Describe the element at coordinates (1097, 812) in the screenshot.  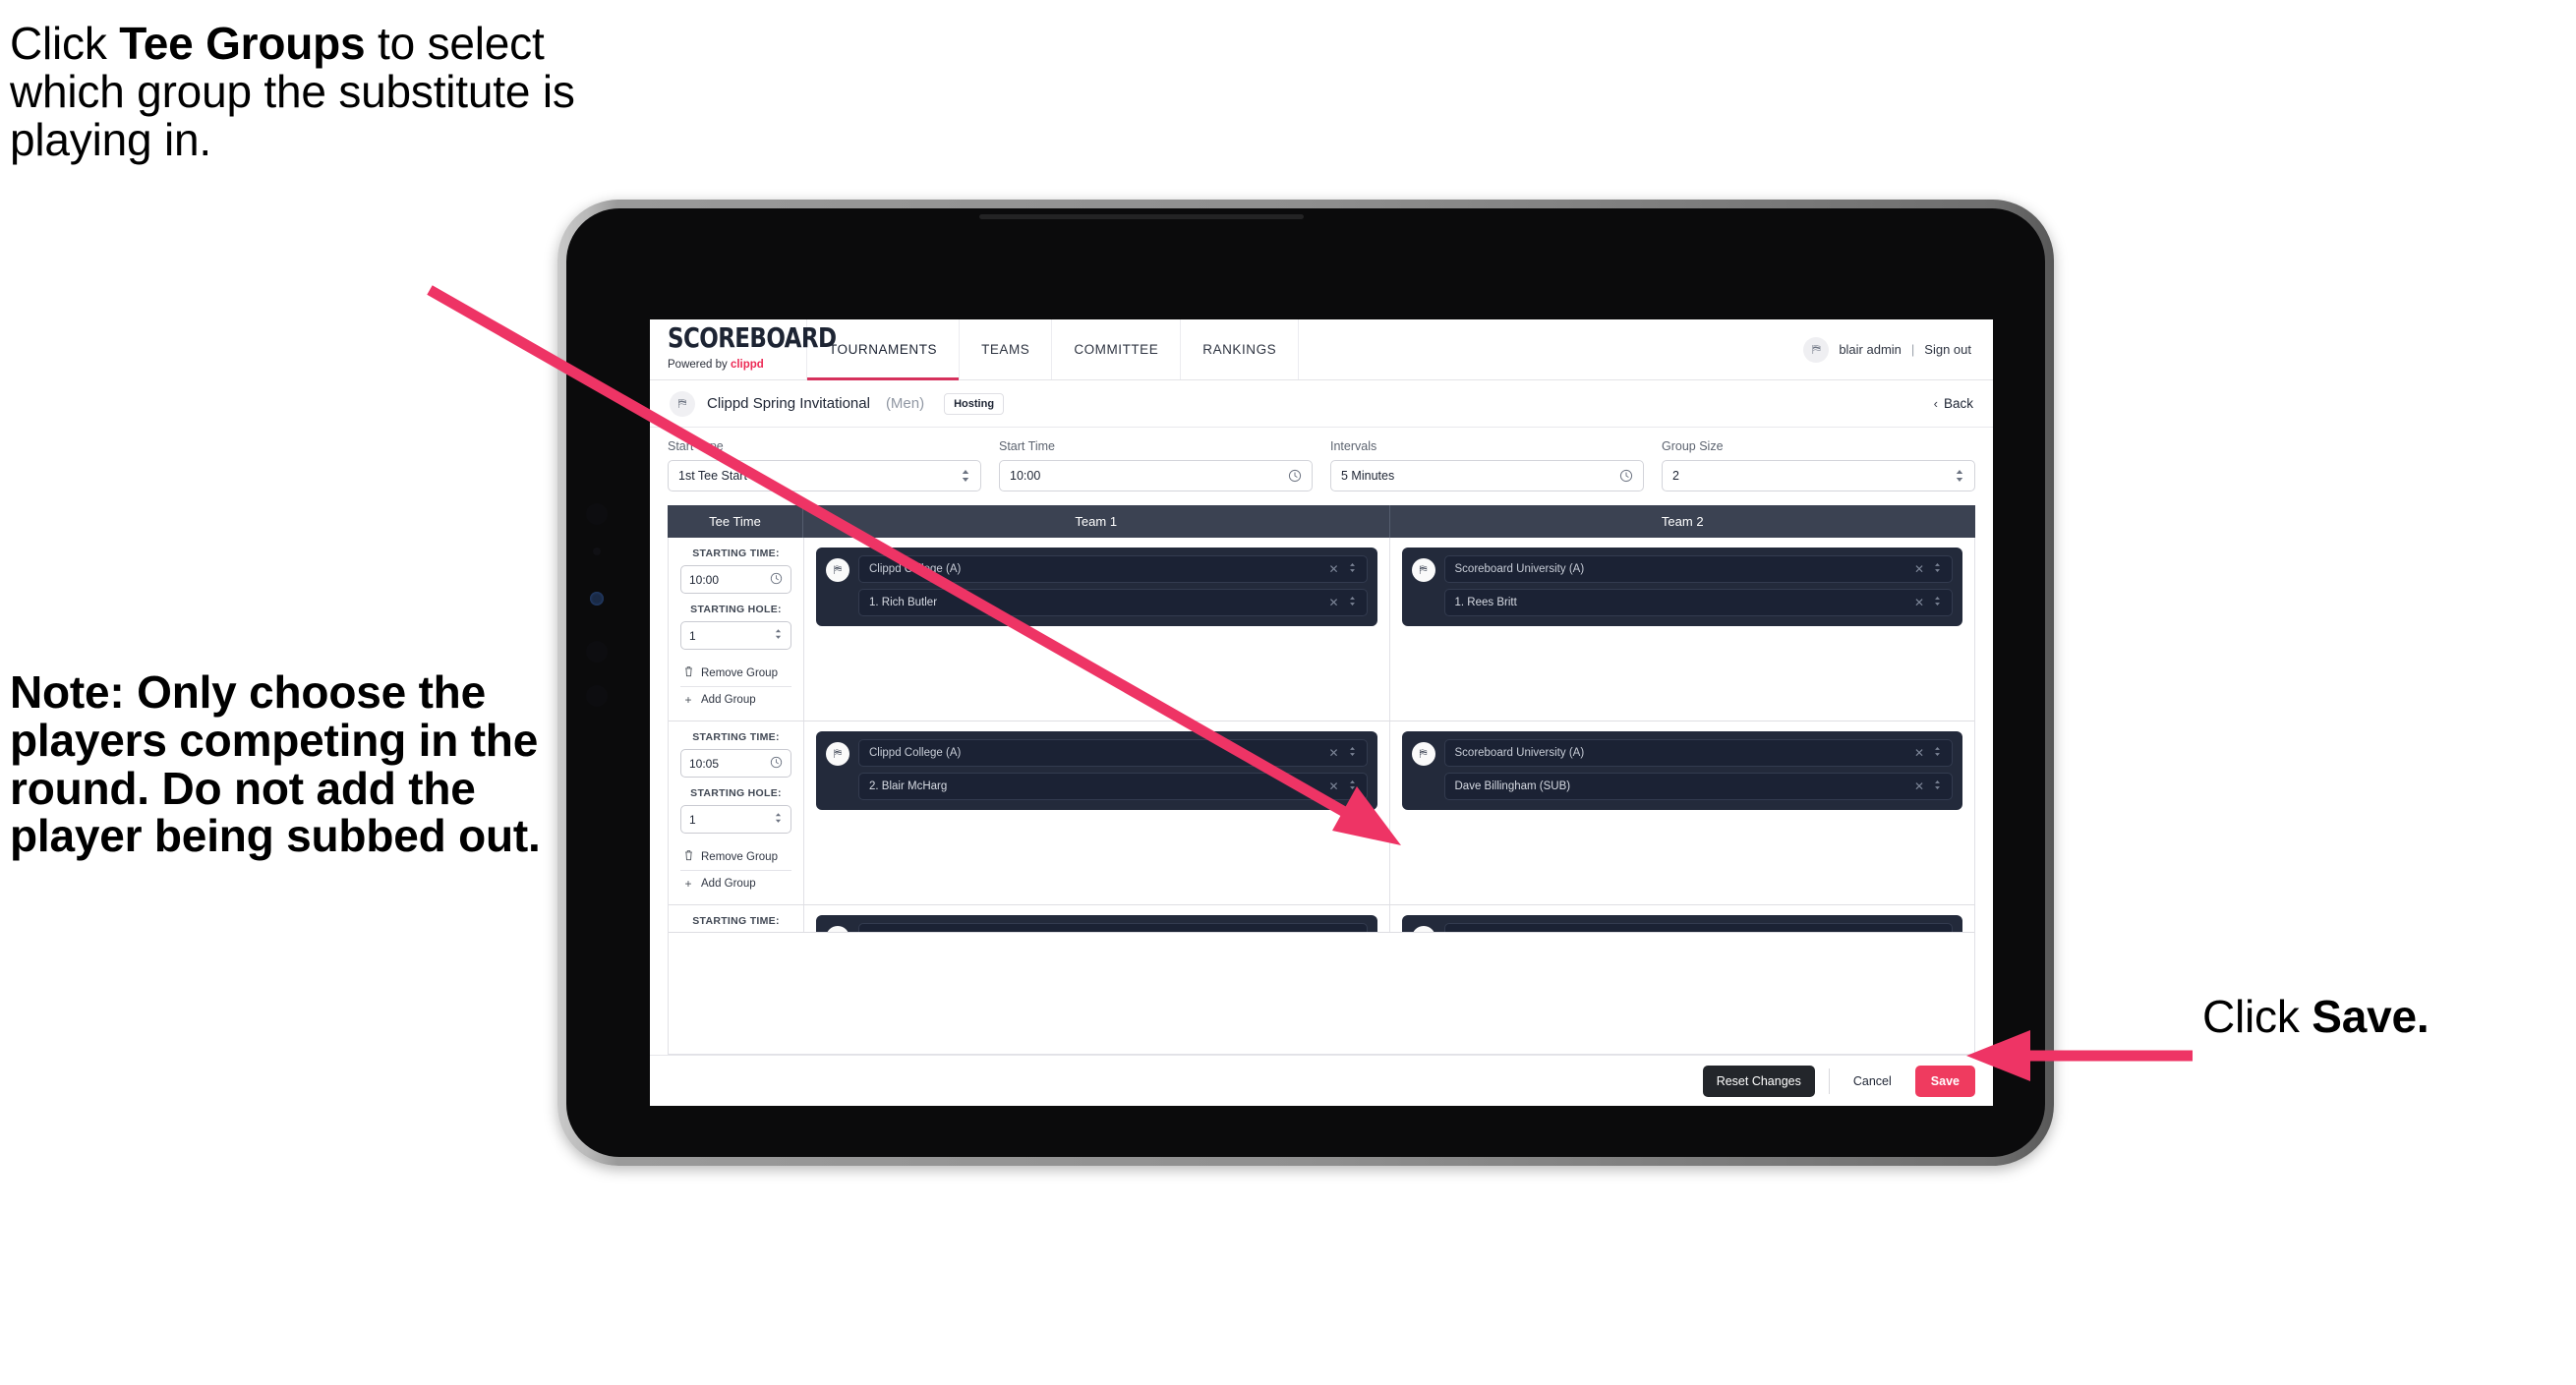
I see `team-1-cell: ⛿ Clippd College (A) ✕` at that location.